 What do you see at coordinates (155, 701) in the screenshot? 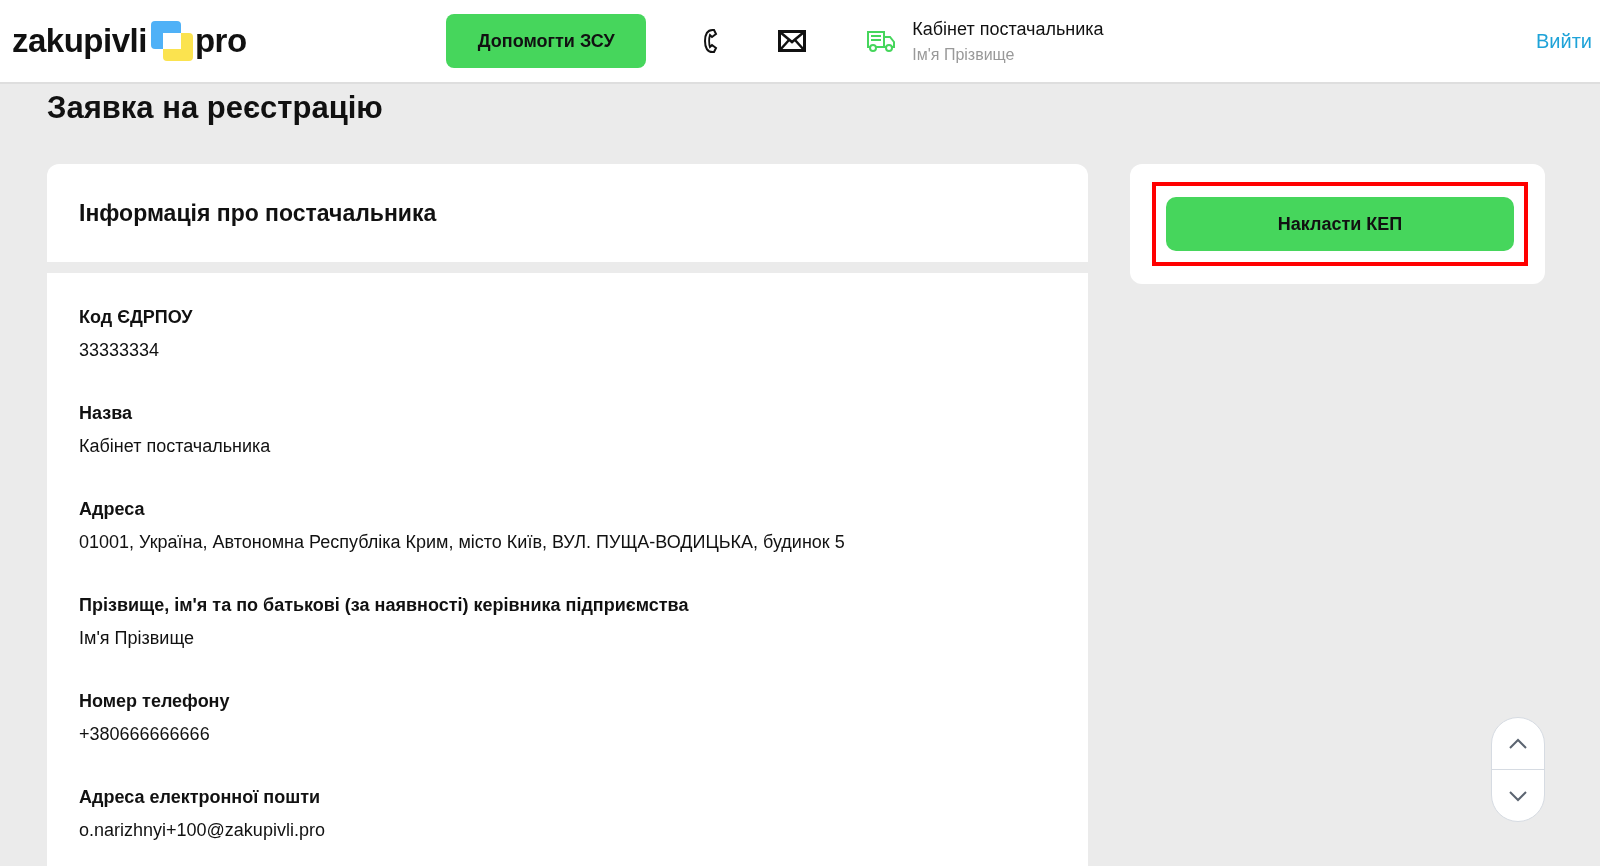
I see `field-label: Номер телефону` at bounding box center [155, 701].